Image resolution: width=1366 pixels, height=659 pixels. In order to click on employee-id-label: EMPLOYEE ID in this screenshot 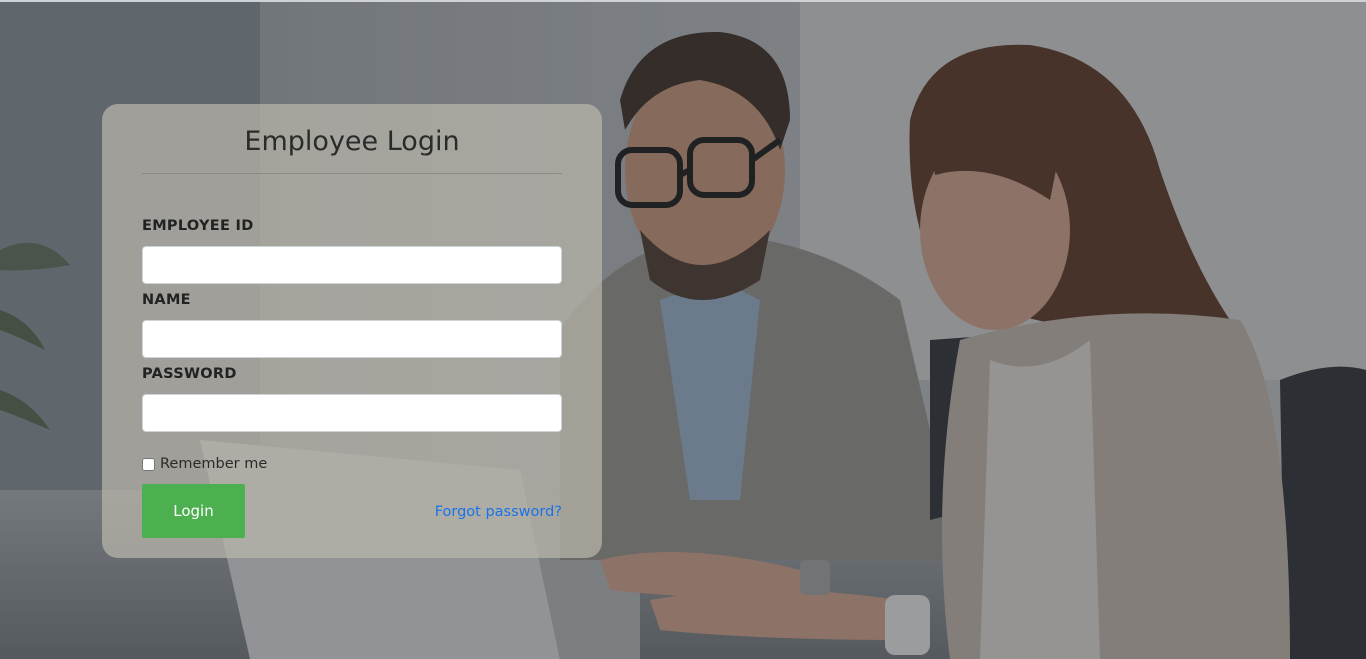, I will do `click(198, 226)`.